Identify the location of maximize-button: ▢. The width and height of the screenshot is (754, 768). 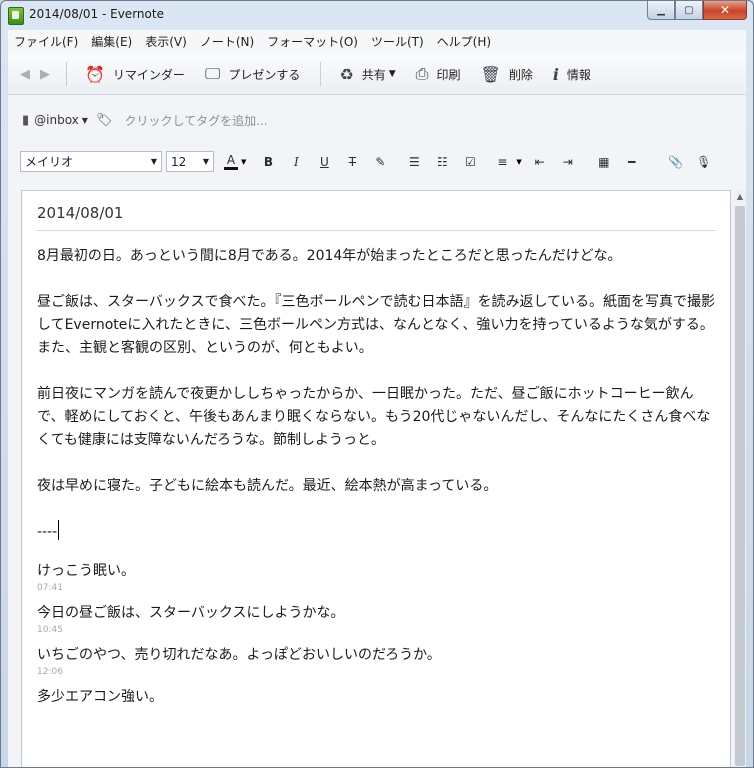
(689, 10).